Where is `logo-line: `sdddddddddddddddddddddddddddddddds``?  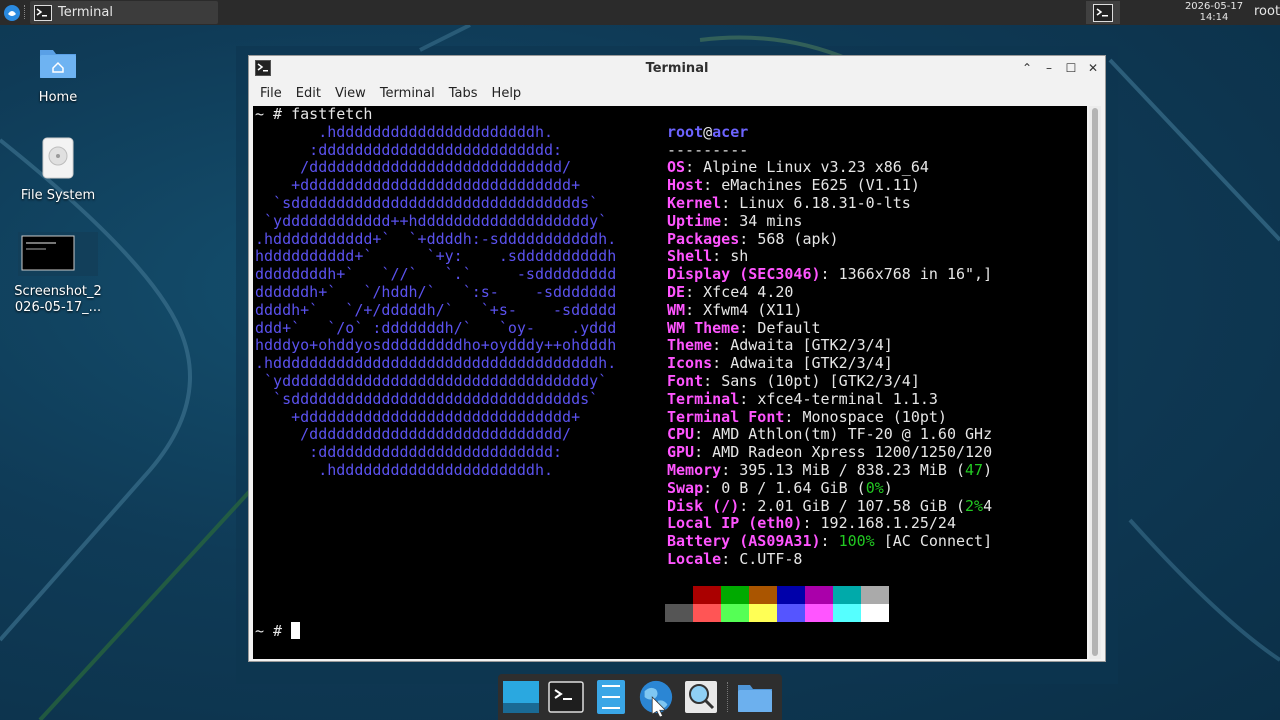
logo-line: `sdddddddddddddddddddddddddddddddds` is located at coordinates (427, 203).